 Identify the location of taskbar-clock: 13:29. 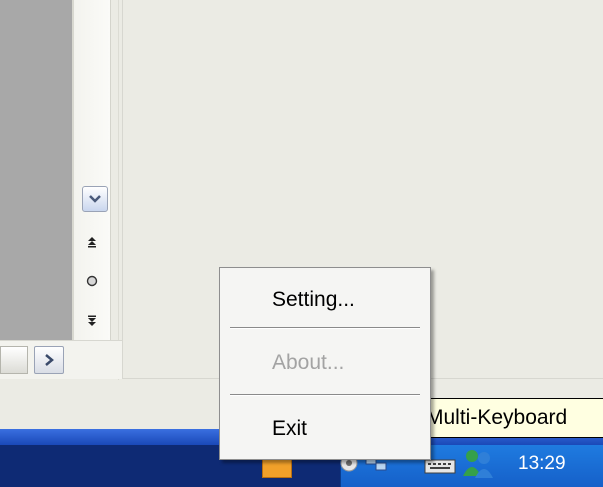
(542, 464).